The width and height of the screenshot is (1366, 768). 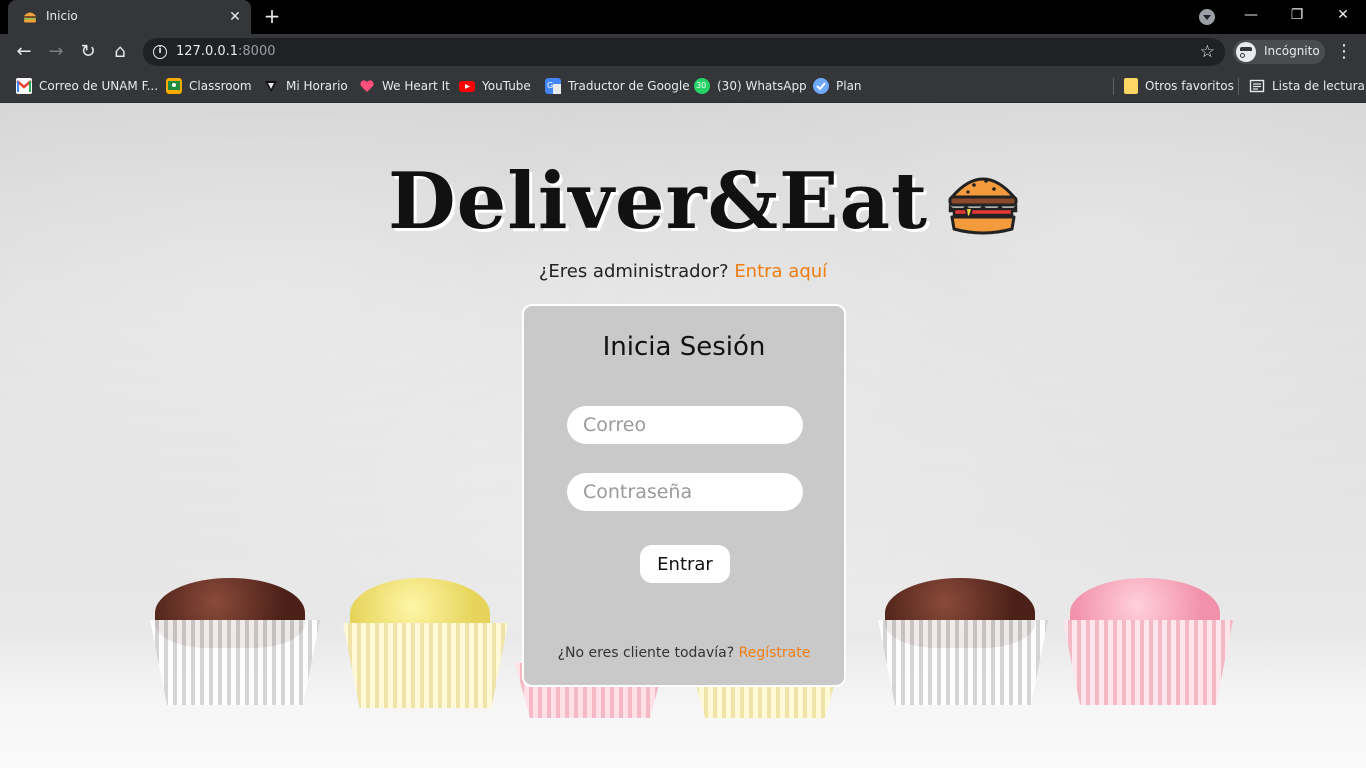 What do you see at coordinates (62, 16) in the screenshot?
I see `tab-title: Inicio` at bounding box center [62, 16].